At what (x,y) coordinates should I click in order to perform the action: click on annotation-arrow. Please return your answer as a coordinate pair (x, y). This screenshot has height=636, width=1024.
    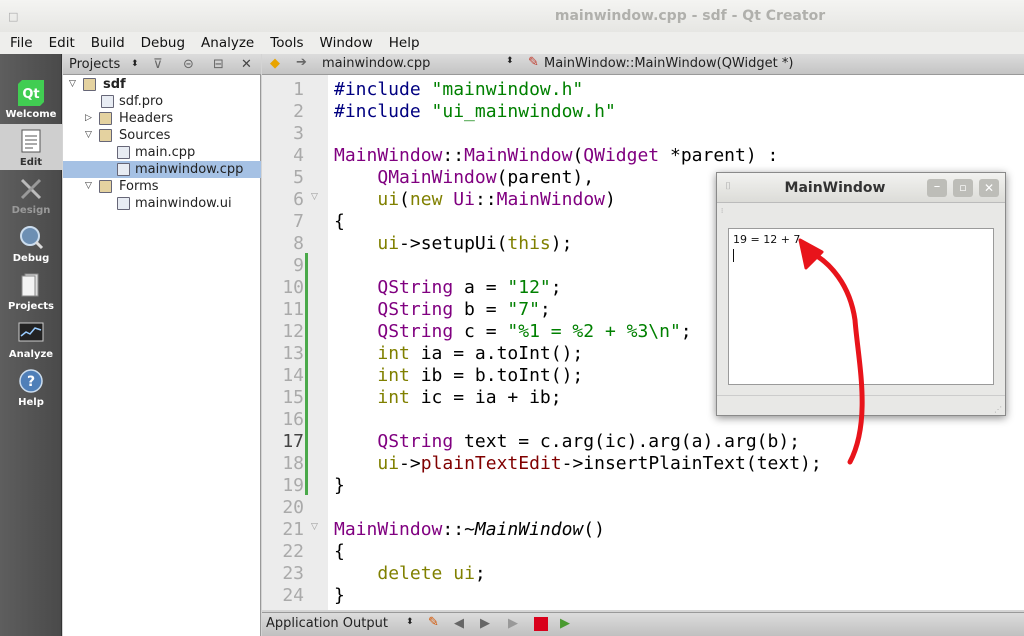
    Looking at the image, I should click on (836, 357).